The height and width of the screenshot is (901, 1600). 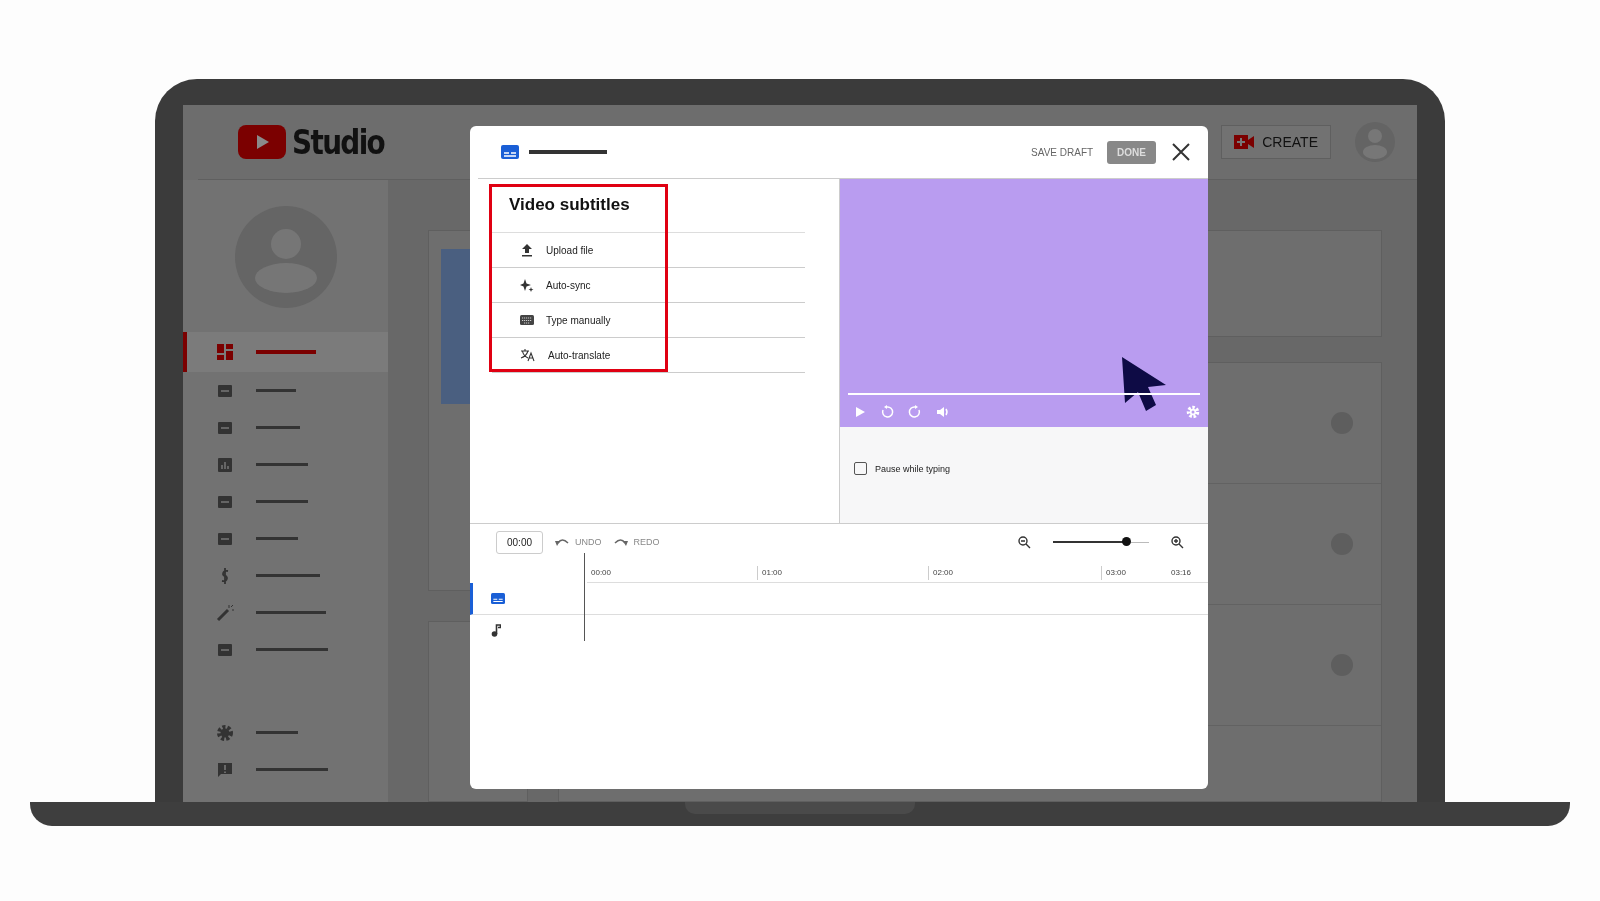 What do you see at coordinates (1062, 152) in the screenshot?
I see `save-draft-button: SAVE DRAFT` at bounding box center [1062, 152].